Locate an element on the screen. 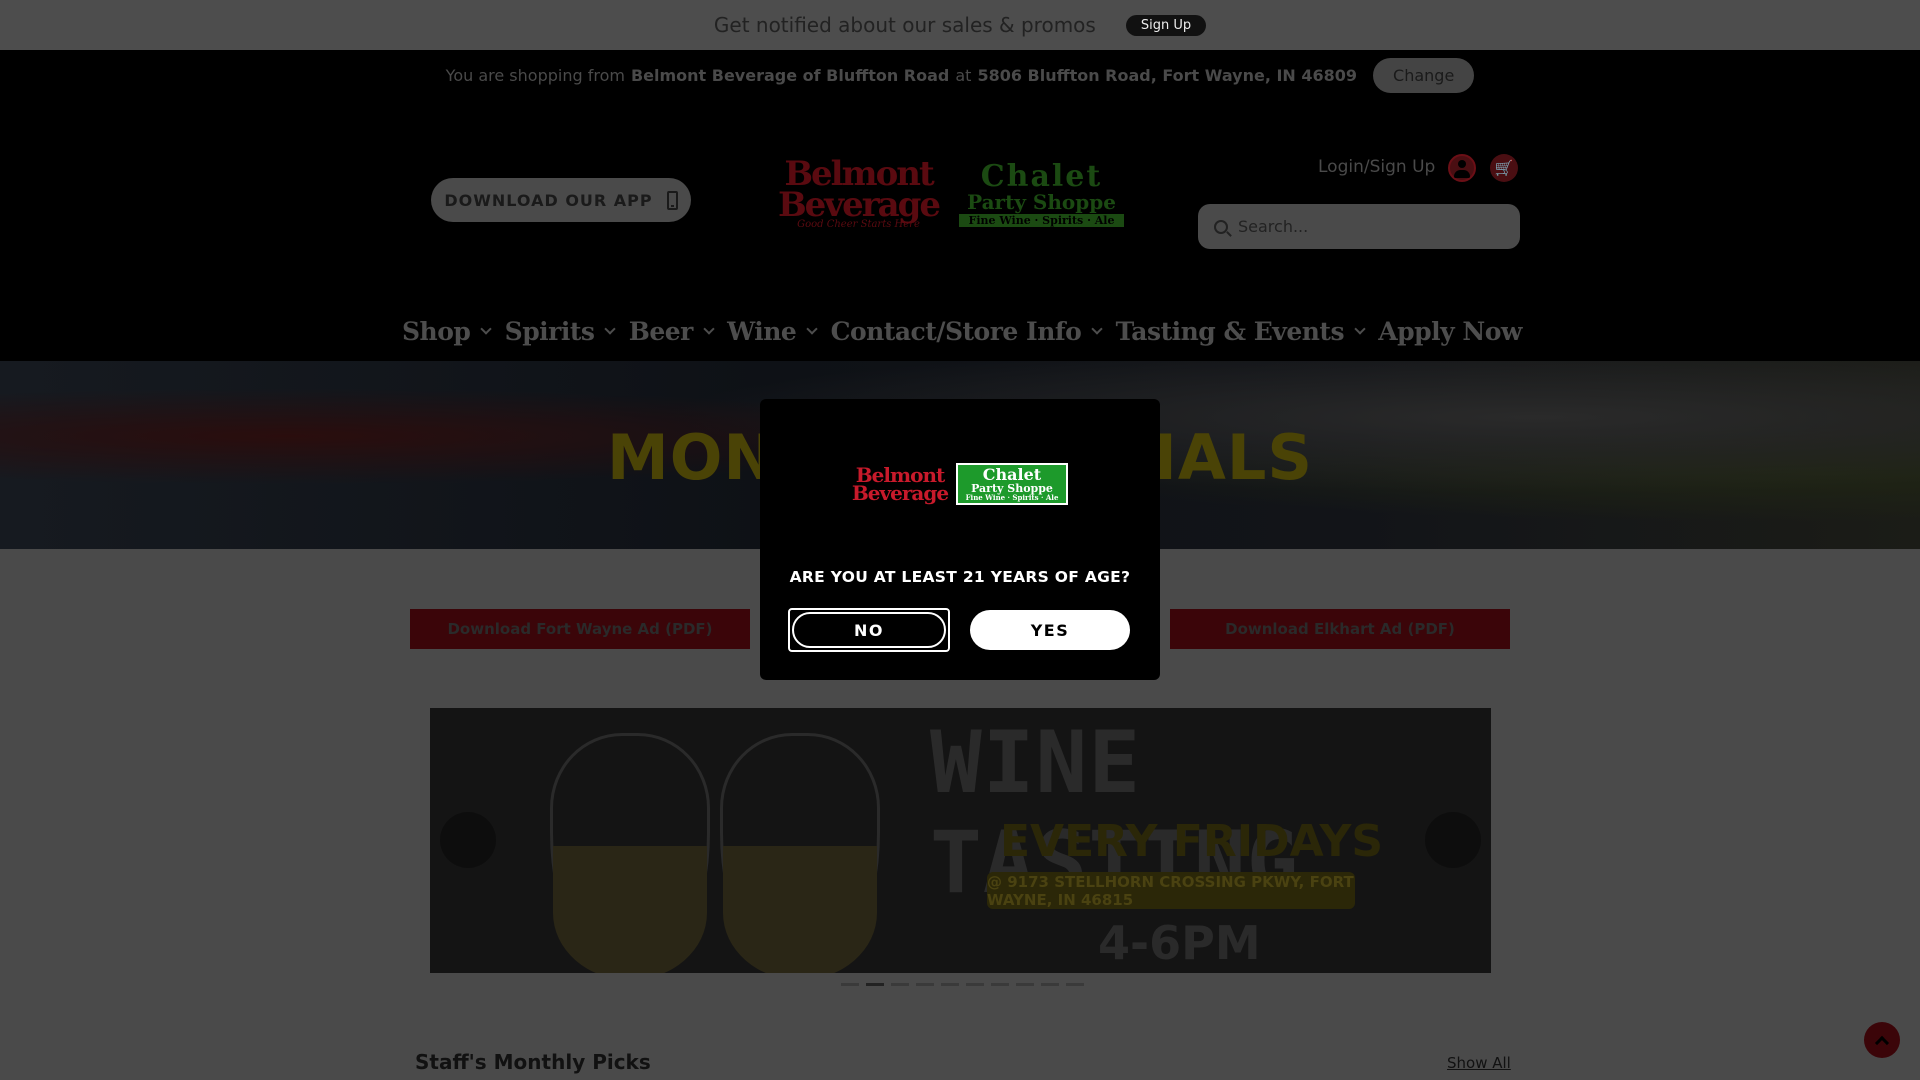 The height and width of the screenshot is (1080, 1920). promo-text: Get notified about our sales & promos is located at coordinates (904, 25).